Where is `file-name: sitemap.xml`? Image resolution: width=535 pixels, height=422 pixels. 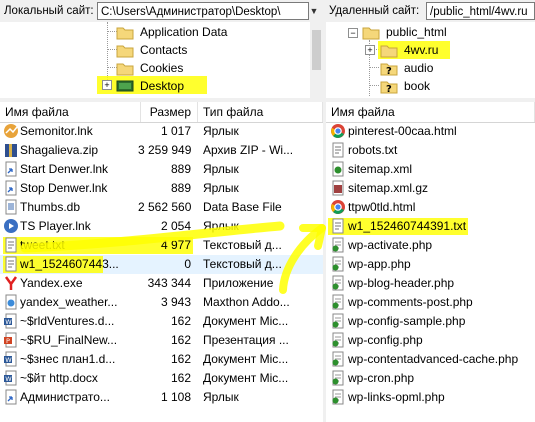
file-name: sitemap.xml is located at coordinates (380, 169).